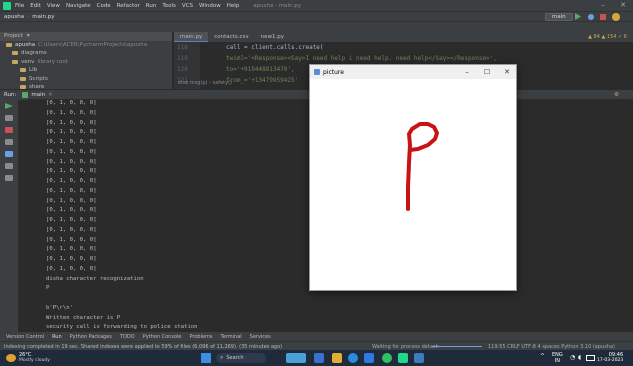 Image resolution: width=633 pixels, height=366 pixels. I want to click on handwritten-letter-p, so click(422, 166).